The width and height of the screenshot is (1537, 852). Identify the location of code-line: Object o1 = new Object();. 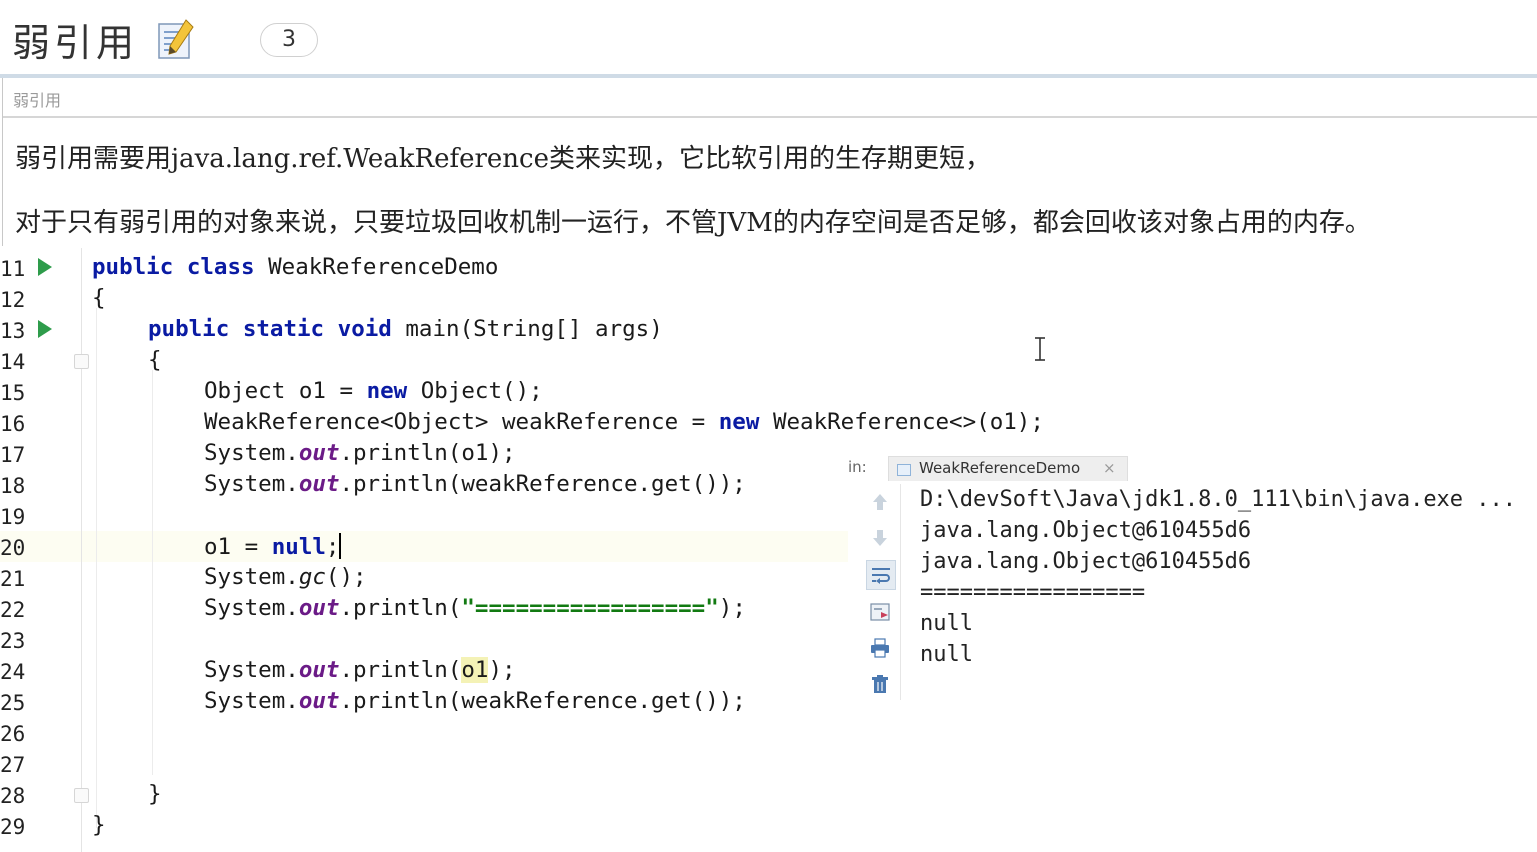
(373, 391).